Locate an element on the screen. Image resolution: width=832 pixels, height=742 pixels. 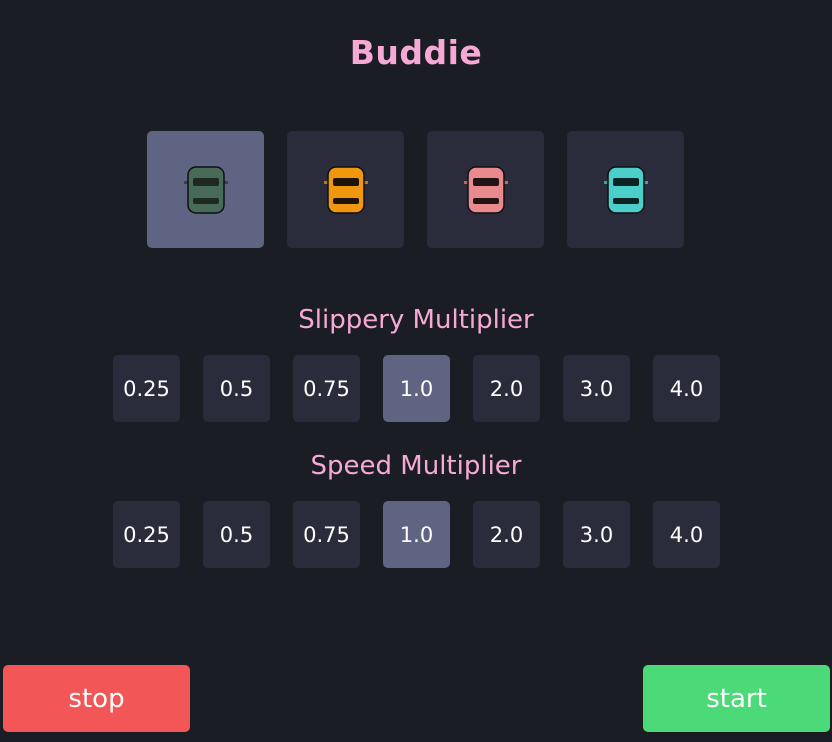
slippery-option: 1.0 is located at coordinates (416, 388).